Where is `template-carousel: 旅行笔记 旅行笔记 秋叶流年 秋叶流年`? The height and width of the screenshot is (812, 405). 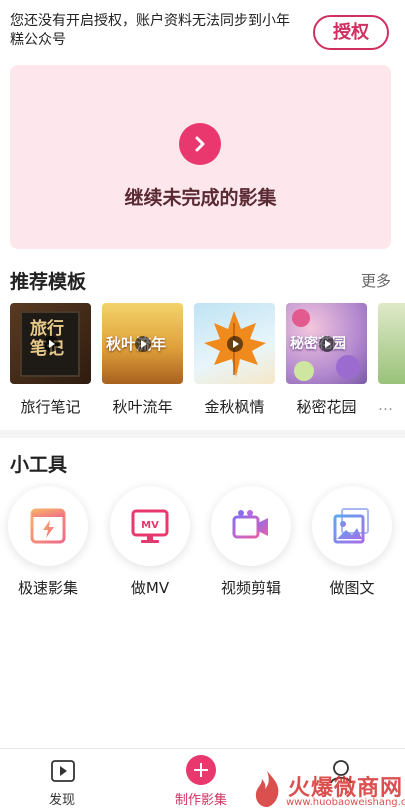
template-carousel: 旅行笔记 旅行笔记 秋叶流年 秋叶流年 is located at coordinates (207, 363).